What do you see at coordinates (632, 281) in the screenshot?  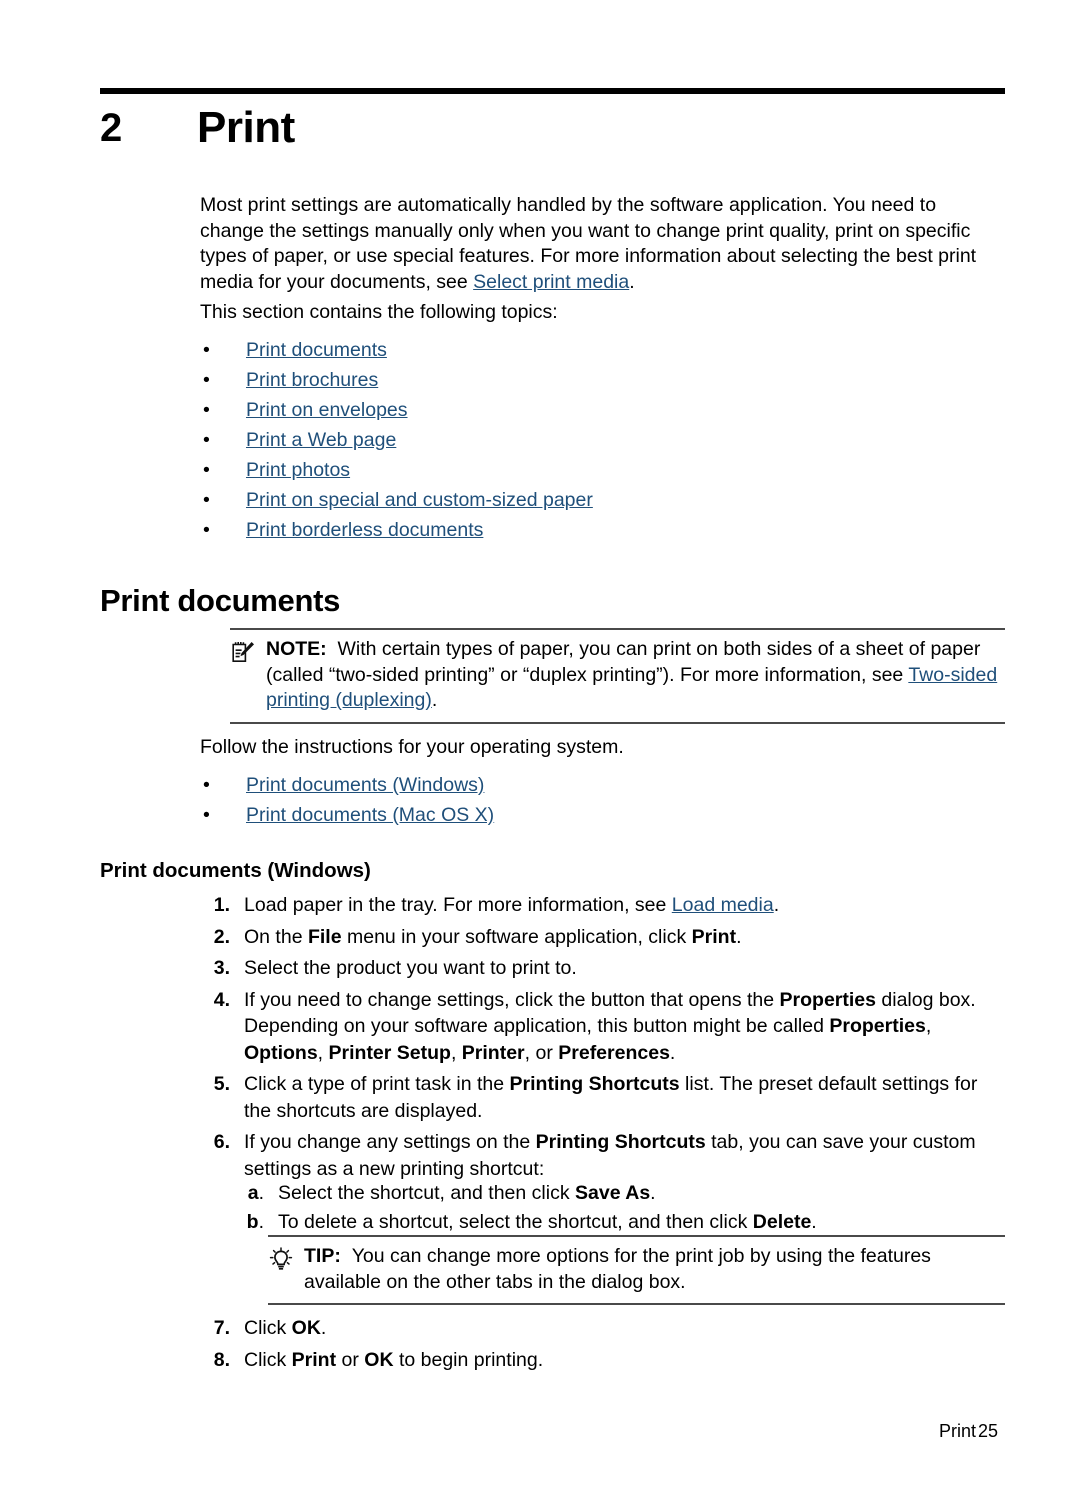 I see `intro-text-b: .` at bounding box center [632, 281].